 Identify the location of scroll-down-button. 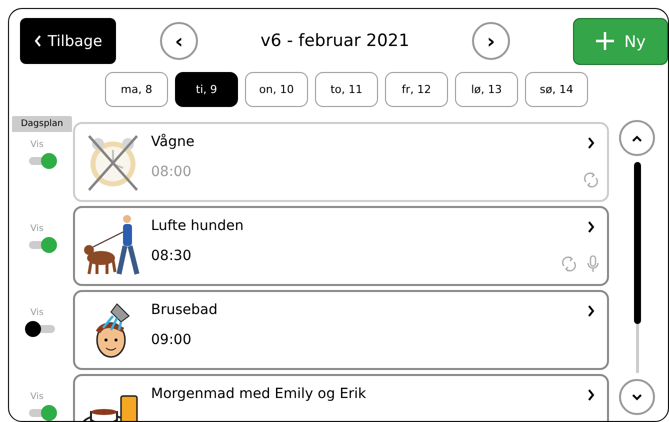
(637, 397).